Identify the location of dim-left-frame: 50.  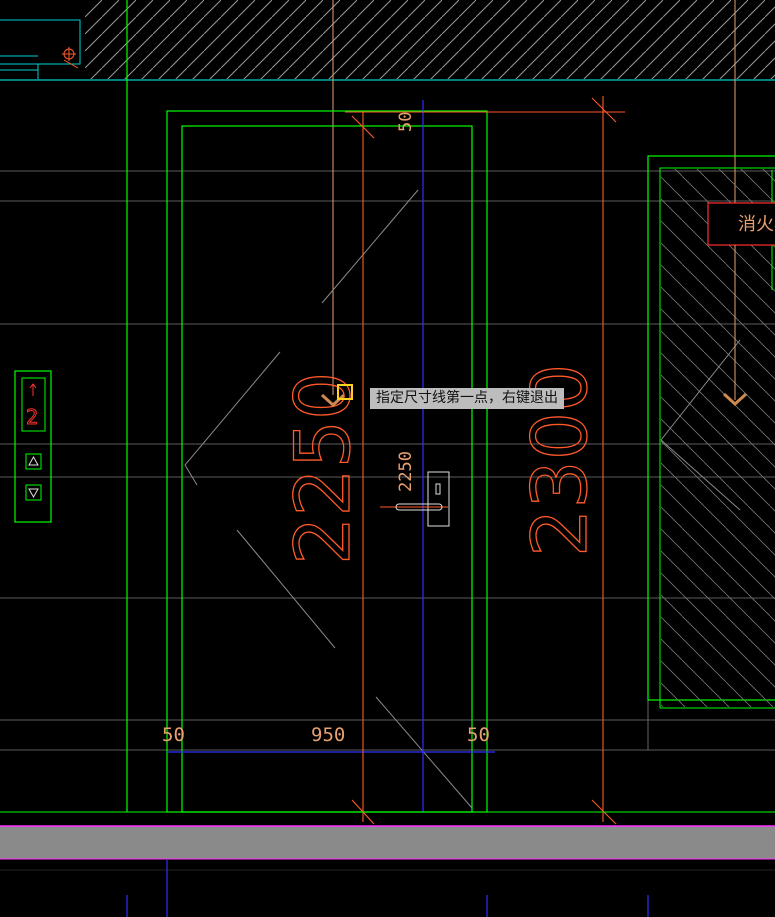
(173, 735).